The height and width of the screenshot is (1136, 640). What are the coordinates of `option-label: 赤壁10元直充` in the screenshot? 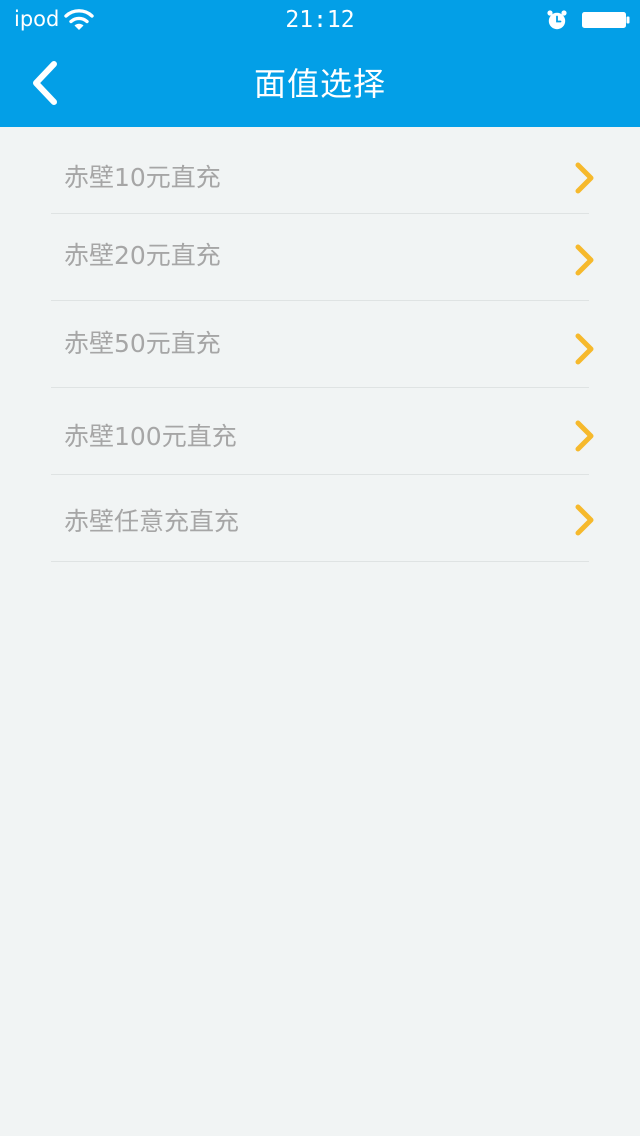 It's located at (142, 177).